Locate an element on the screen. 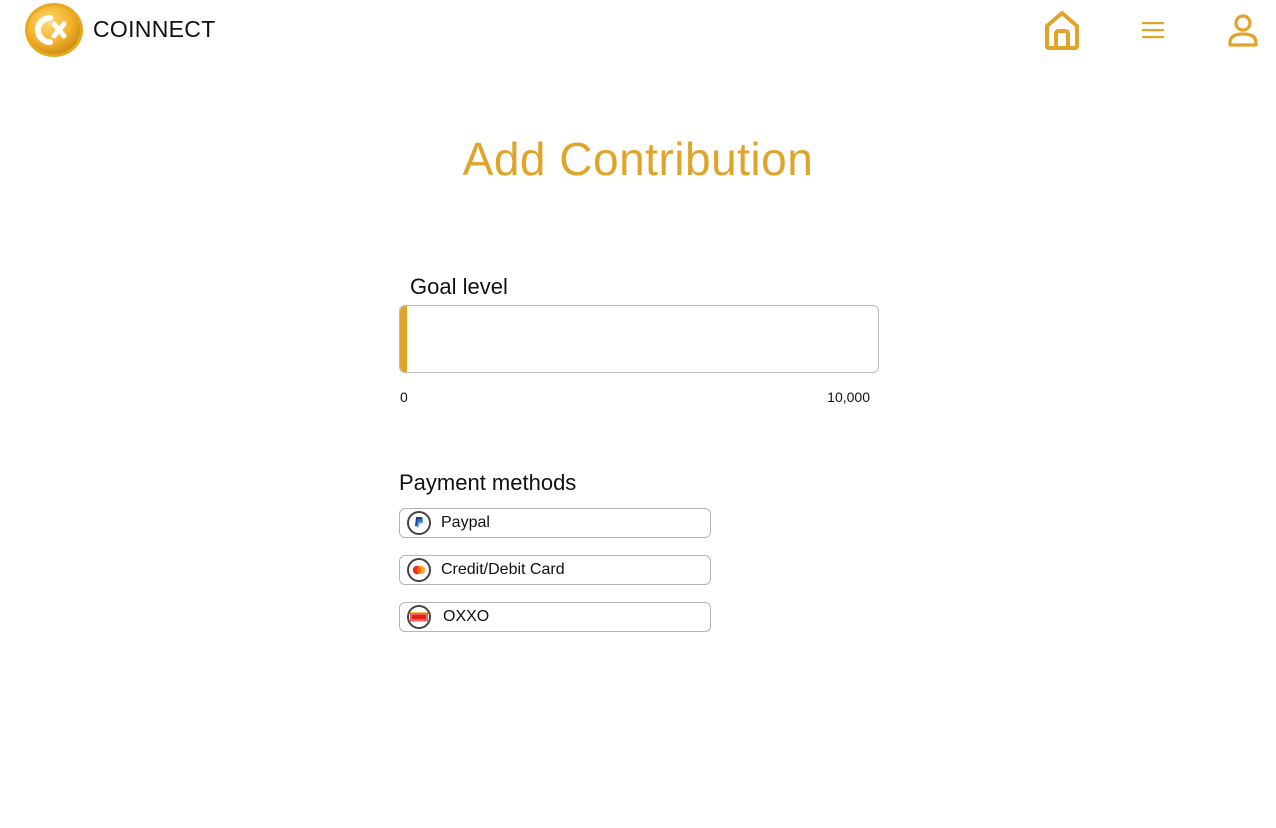 This screenshot has width=1276, height=828. goal-progress-bar is located at coordinates (639, 339).